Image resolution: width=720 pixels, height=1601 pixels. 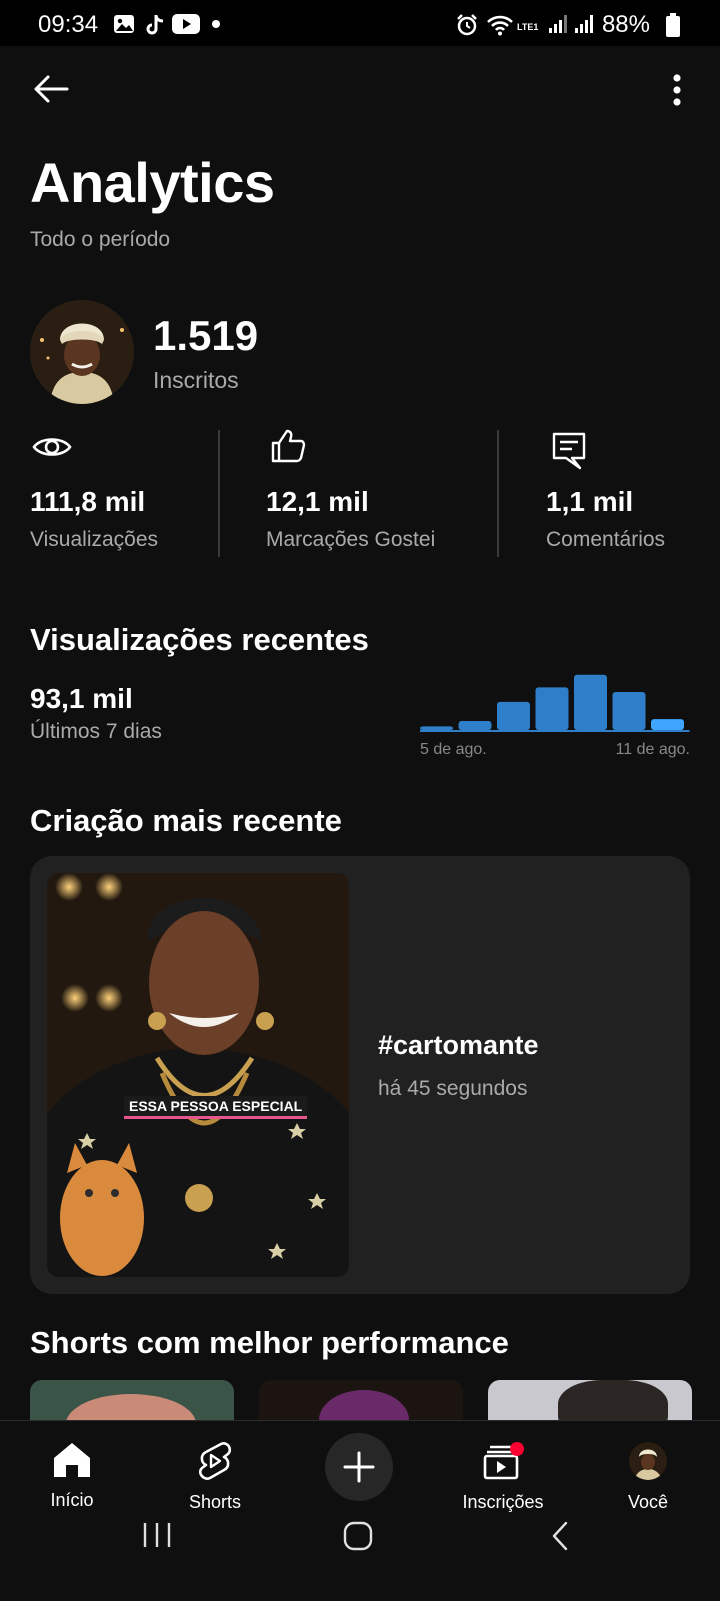 What do you see at coordinates (124, 24) in the screenshot?
I see `gallery-icon` at bounding box center [124, 24].